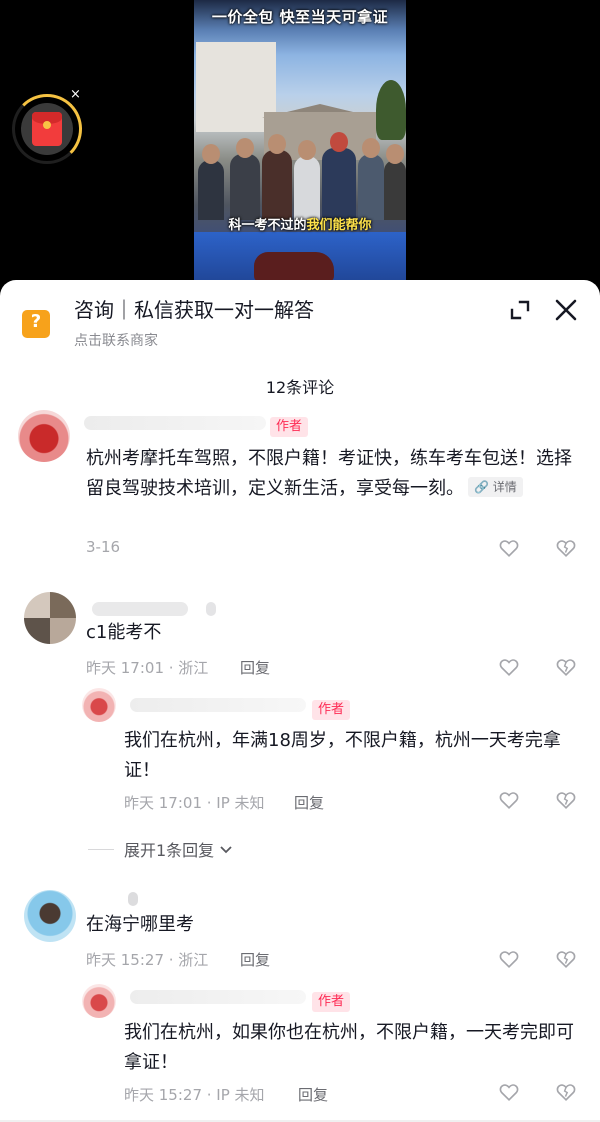  Describe the element at coordinates (294, 267) in the screenshot. I see `video-motorcycle` at that location.